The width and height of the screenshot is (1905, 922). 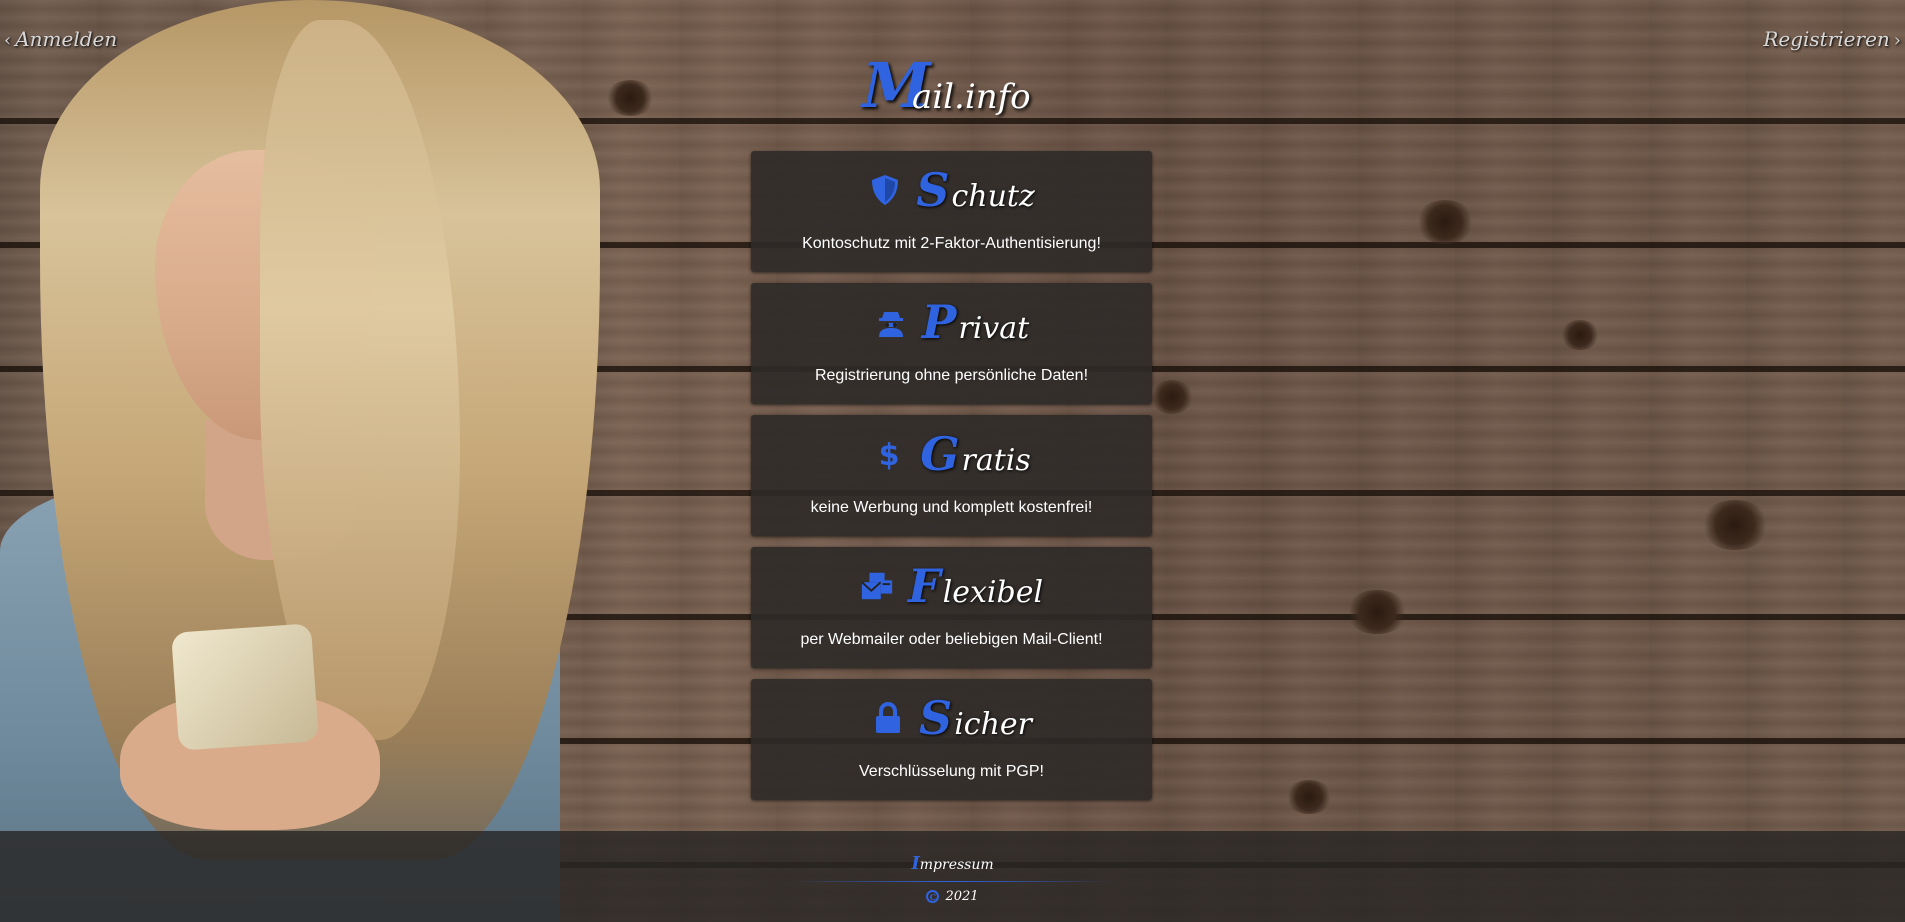 I want to click on feature-card-sicher: Sicher Verschlüsselung mit PGP!, so click(x=951, y=739).